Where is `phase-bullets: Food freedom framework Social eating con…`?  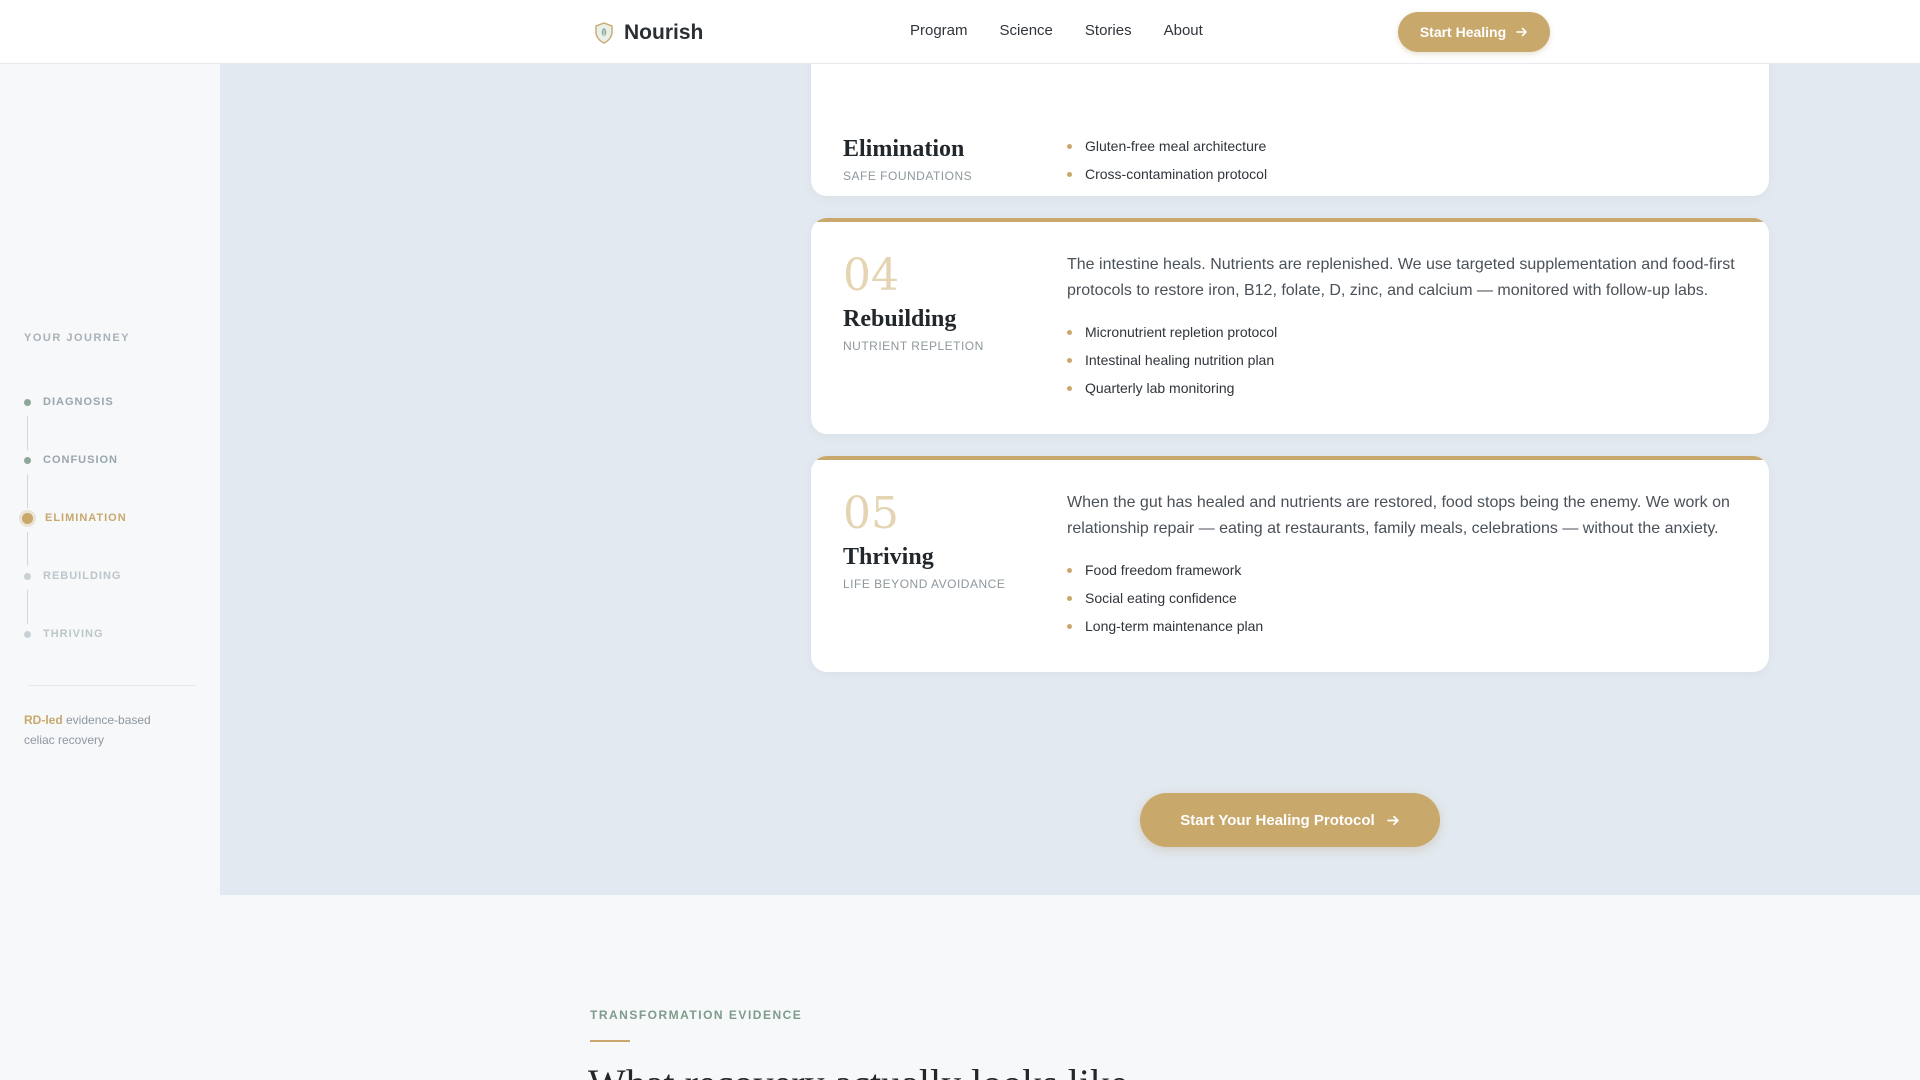
phase-bullets: Food freedom framework Social eating con… is located at coordinates (1407, 598).